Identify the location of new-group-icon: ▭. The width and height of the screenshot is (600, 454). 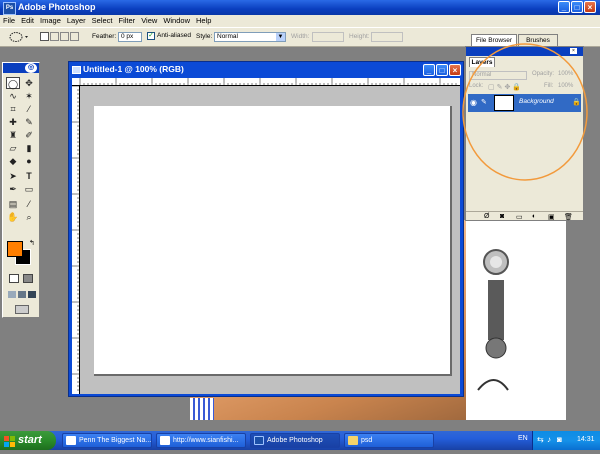
(519, 217).